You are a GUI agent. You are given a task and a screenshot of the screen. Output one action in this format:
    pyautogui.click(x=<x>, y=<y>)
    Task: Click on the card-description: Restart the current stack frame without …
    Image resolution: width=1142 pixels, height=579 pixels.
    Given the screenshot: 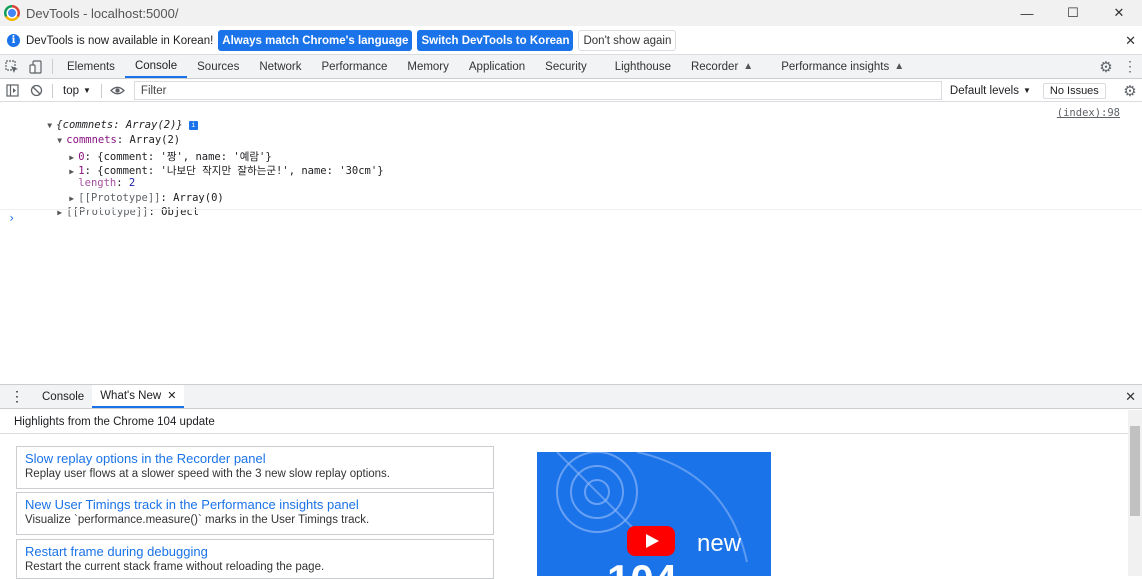 What is the action you would take?
    pyautogui.click(x=175, y=567)
    